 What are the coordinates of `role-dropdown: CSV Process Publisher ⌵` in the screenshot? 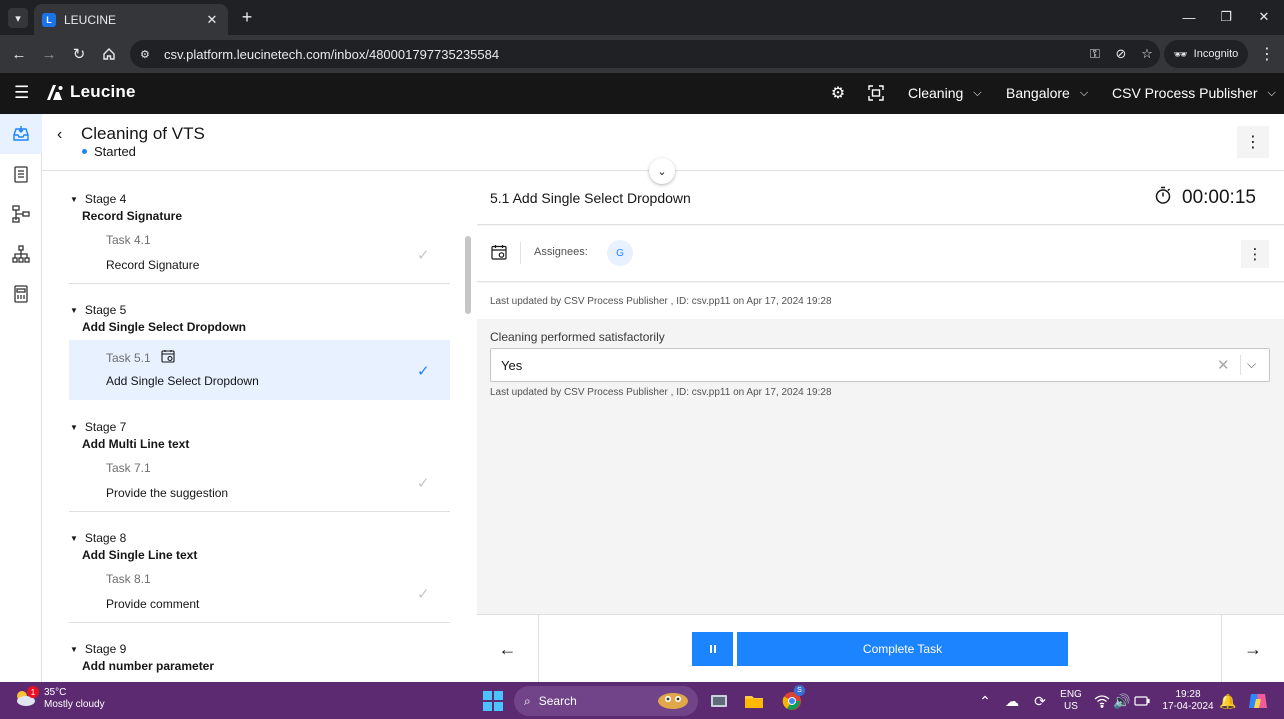 It's located at (1194, 93).